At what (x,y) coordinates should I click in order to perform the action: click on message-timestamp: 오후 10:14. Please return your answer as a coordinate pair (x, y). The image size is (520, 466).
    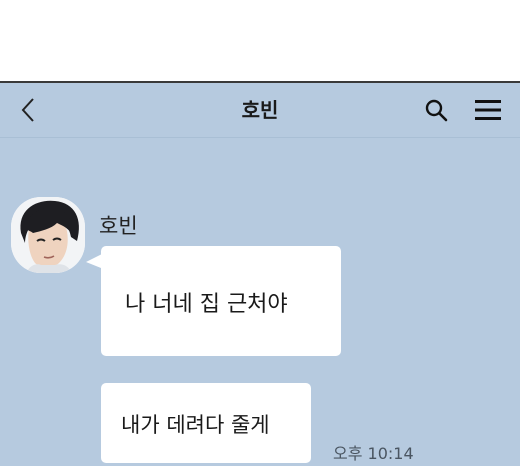
    Looking at the image, I should click on (373, 453).